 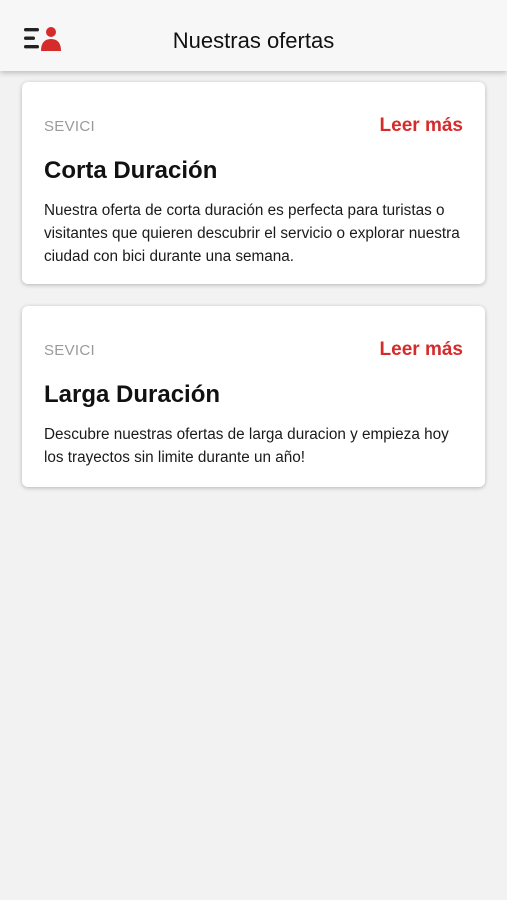 What do you see at coordinates (132, 394) in the screenshot?
I see `offer-title: Larga Duración` at bounding box center [132, 394].